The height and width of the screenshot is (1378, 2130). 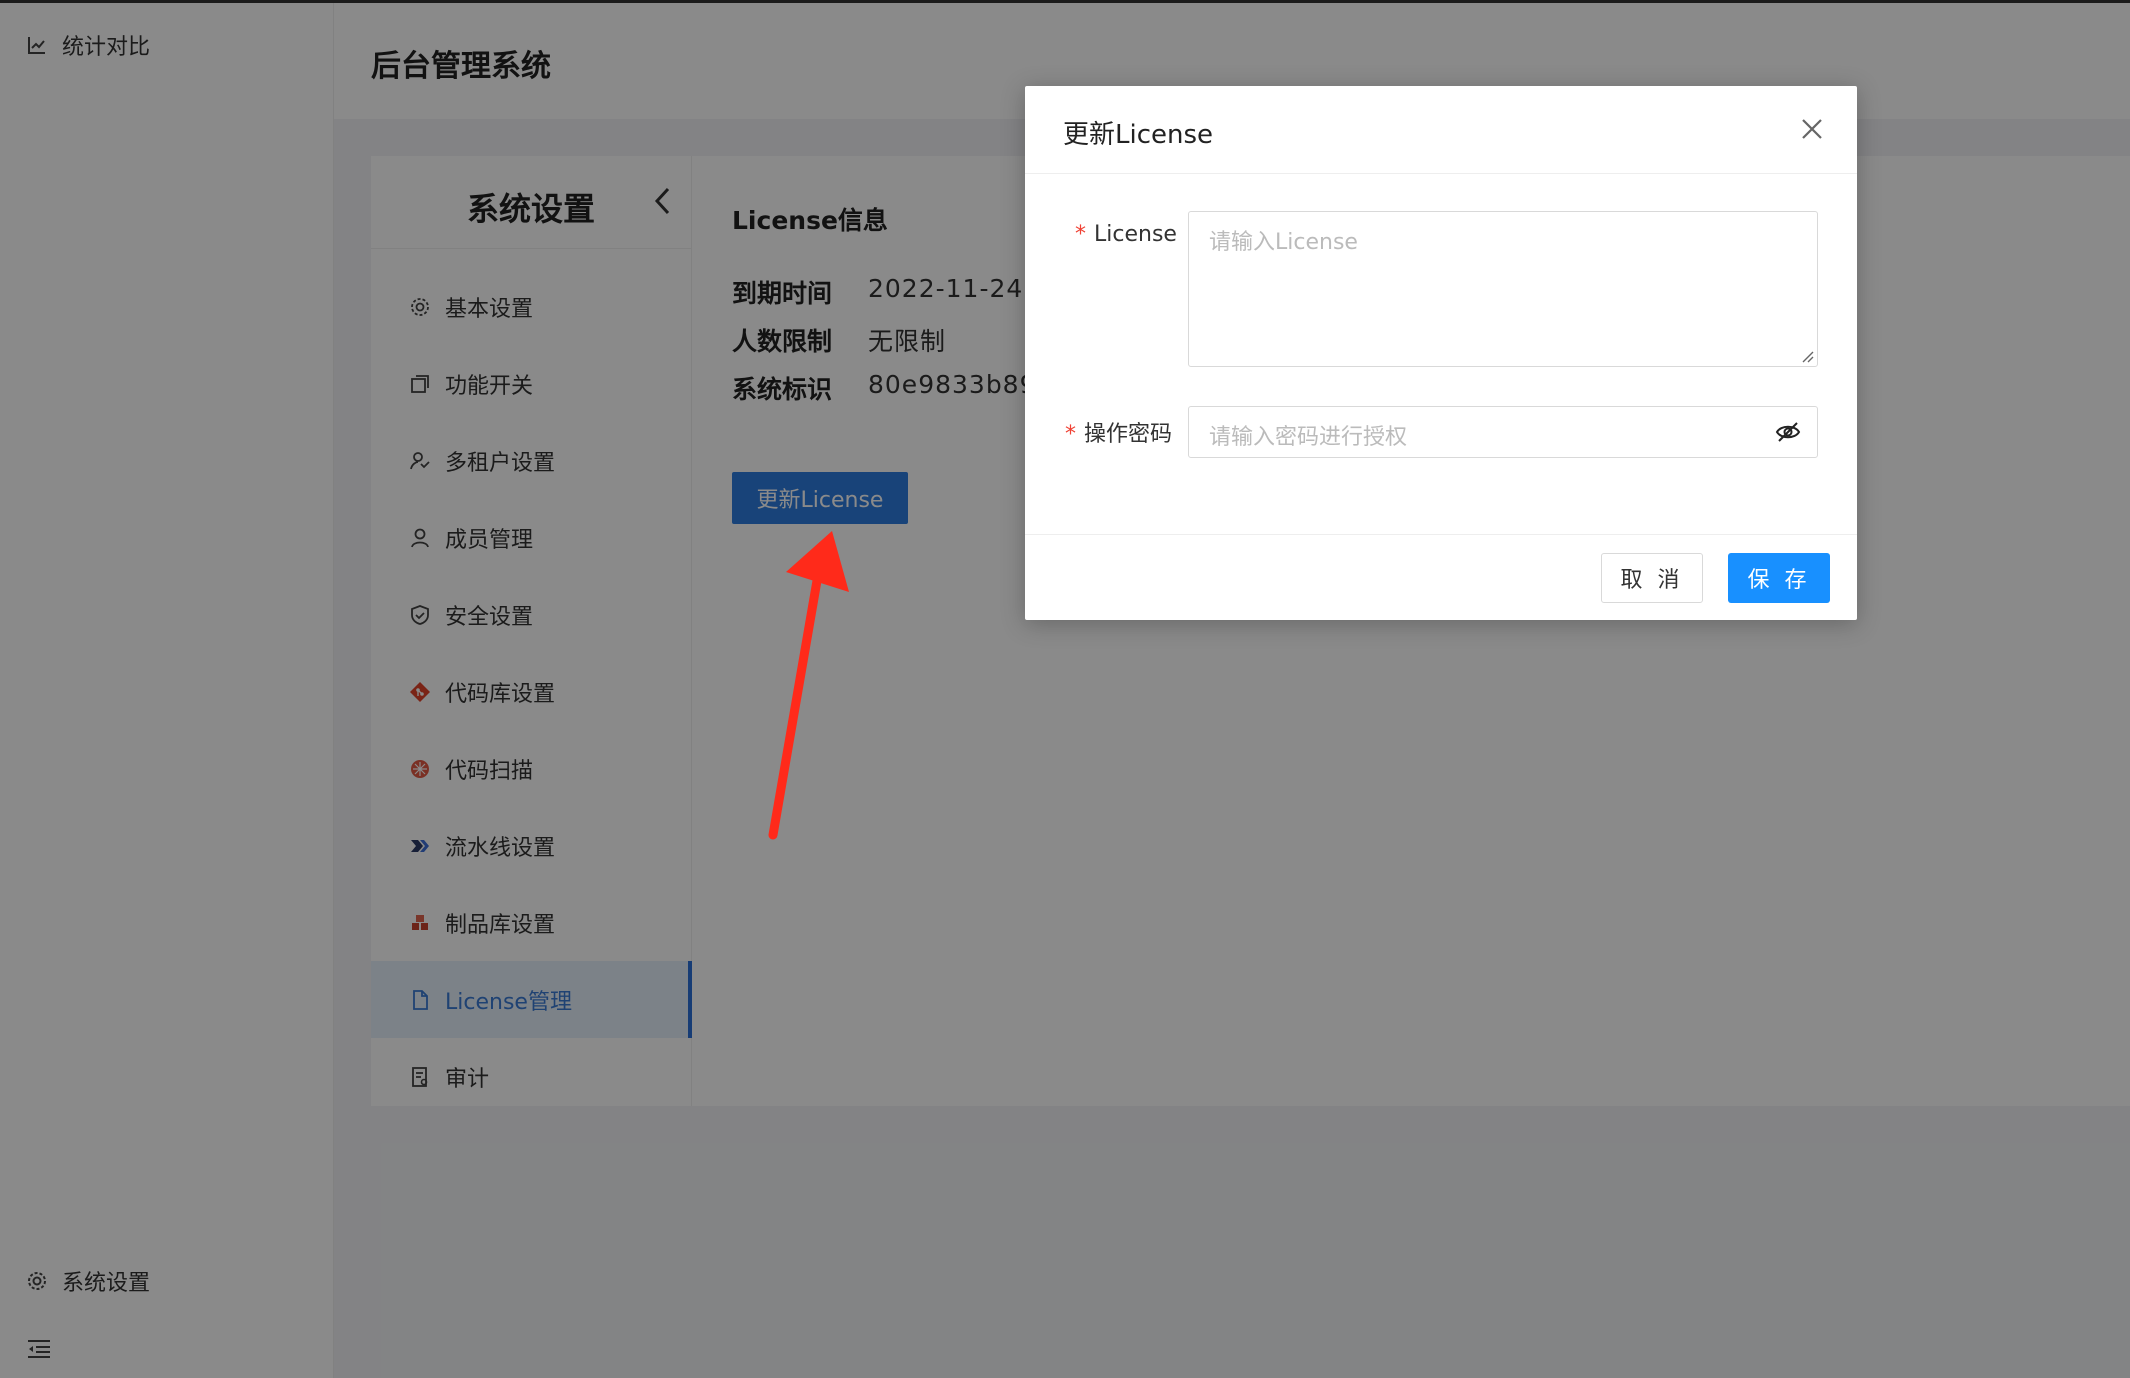 What do you see at coordinates (1779, 578) in the screenshot?
I see `save-button: 保 存` at bounding box center [1779, 578].